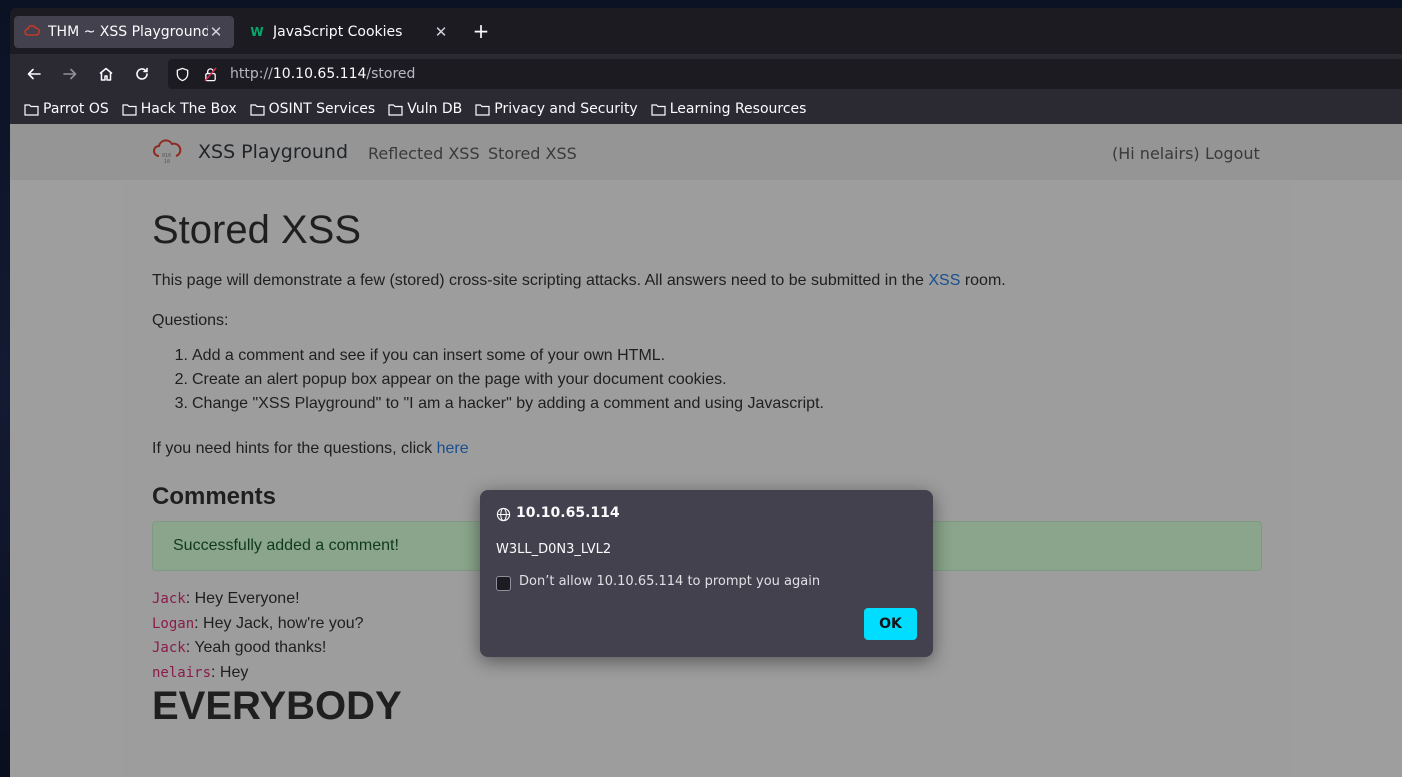  What do you see at coordinates (32, 32) in the screenshot?
I see `thm-favicon-icon` at bounding box center [32, 32].